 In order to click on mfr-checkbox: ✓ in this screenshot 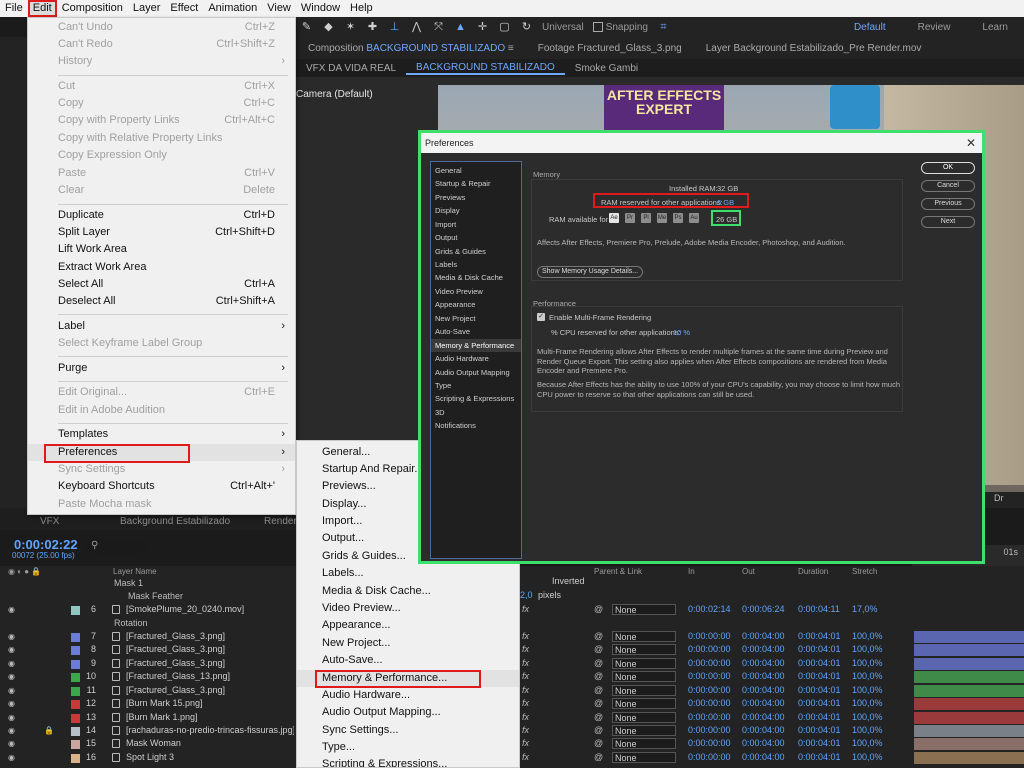, I will do `click(541, 317)`.